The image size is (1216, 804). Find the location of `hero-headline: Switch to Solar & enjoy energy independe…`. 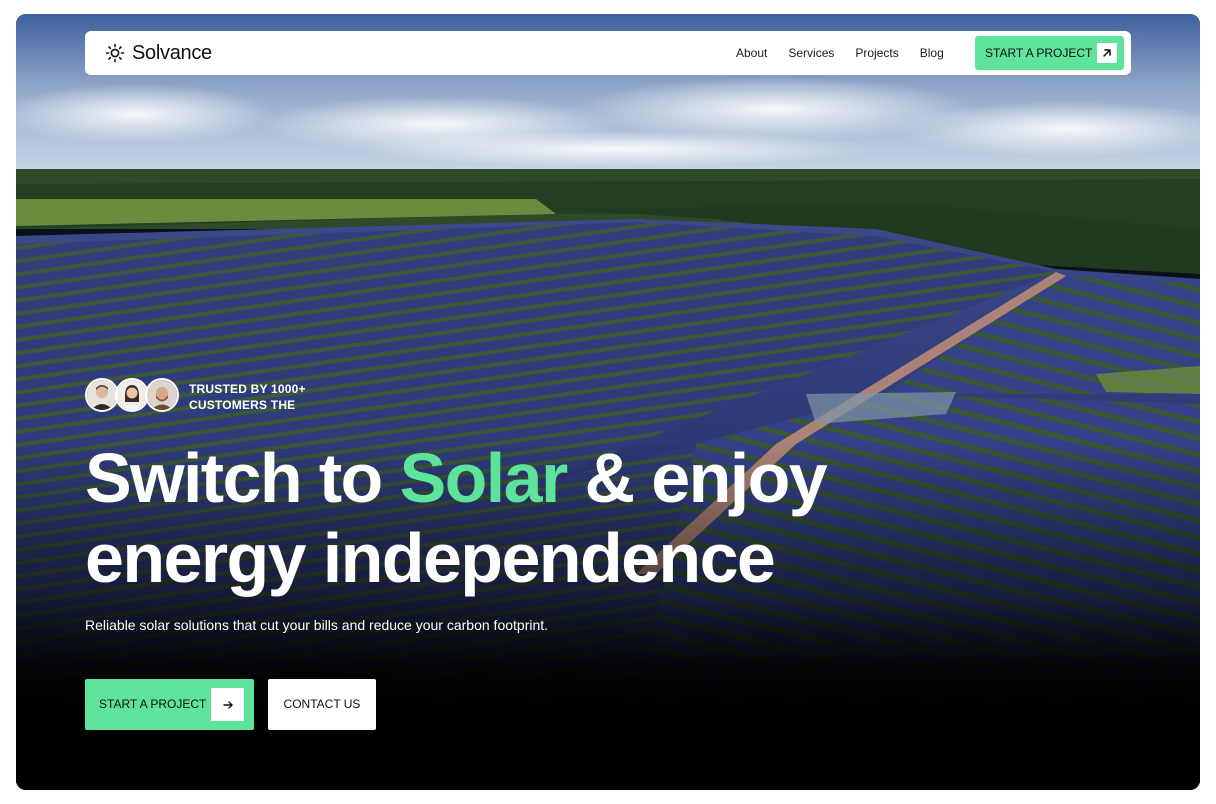

hero-headline: Switch to Solar & enjoy energy independe… is located at coordinates (535, 518).